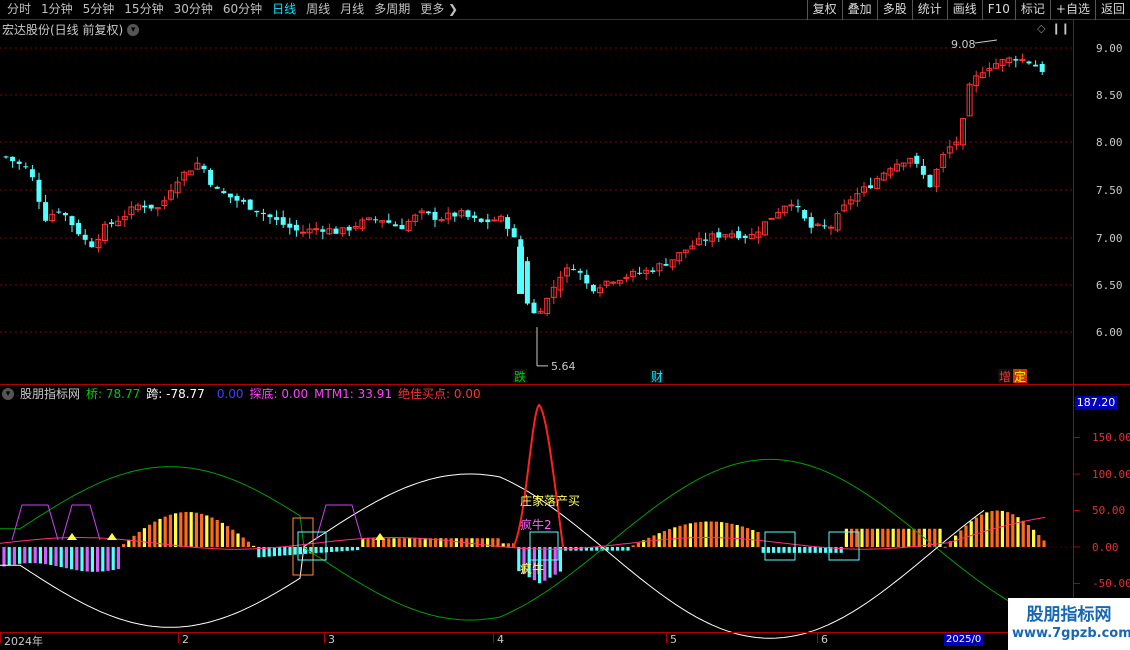 This screenshot has height=650, width=1130. Describe the element at coordinates (92, 394) in the screenshot. I see `value-label: 桥` at that location.